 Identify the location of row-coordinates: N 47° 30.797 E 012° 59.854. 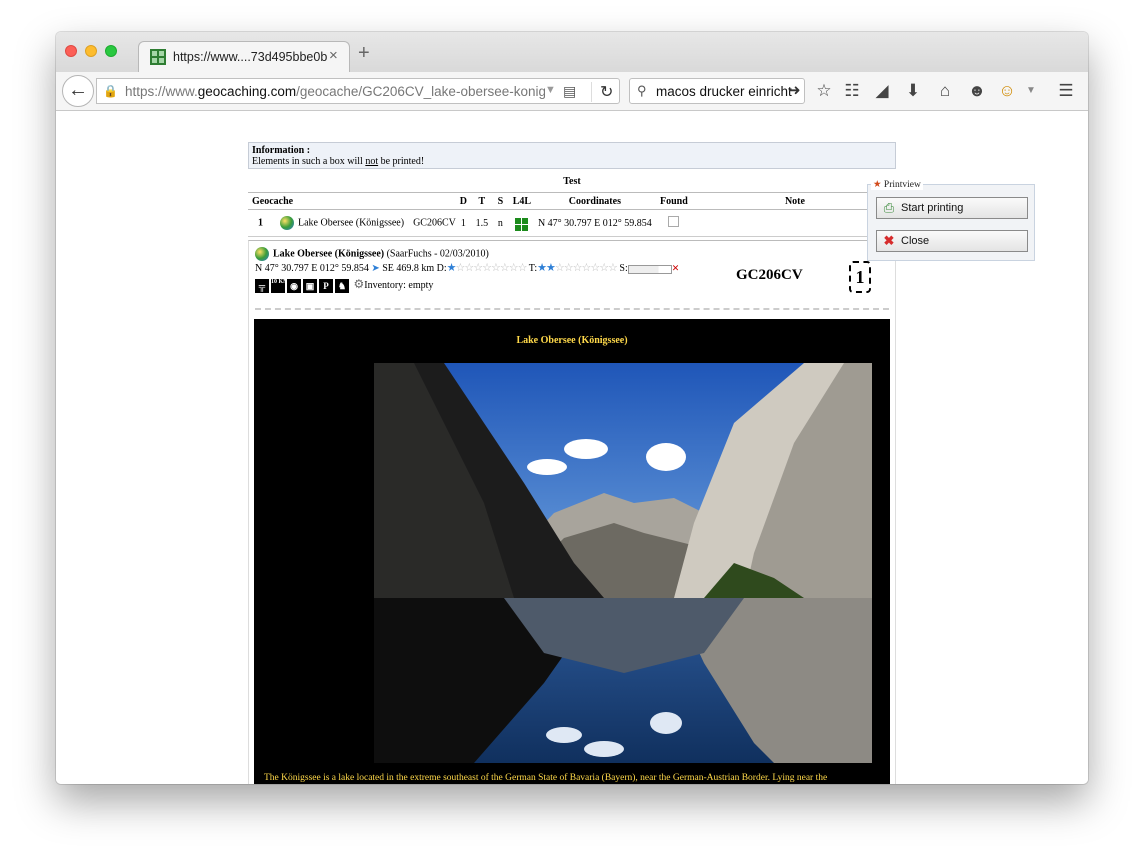
(594, 223).